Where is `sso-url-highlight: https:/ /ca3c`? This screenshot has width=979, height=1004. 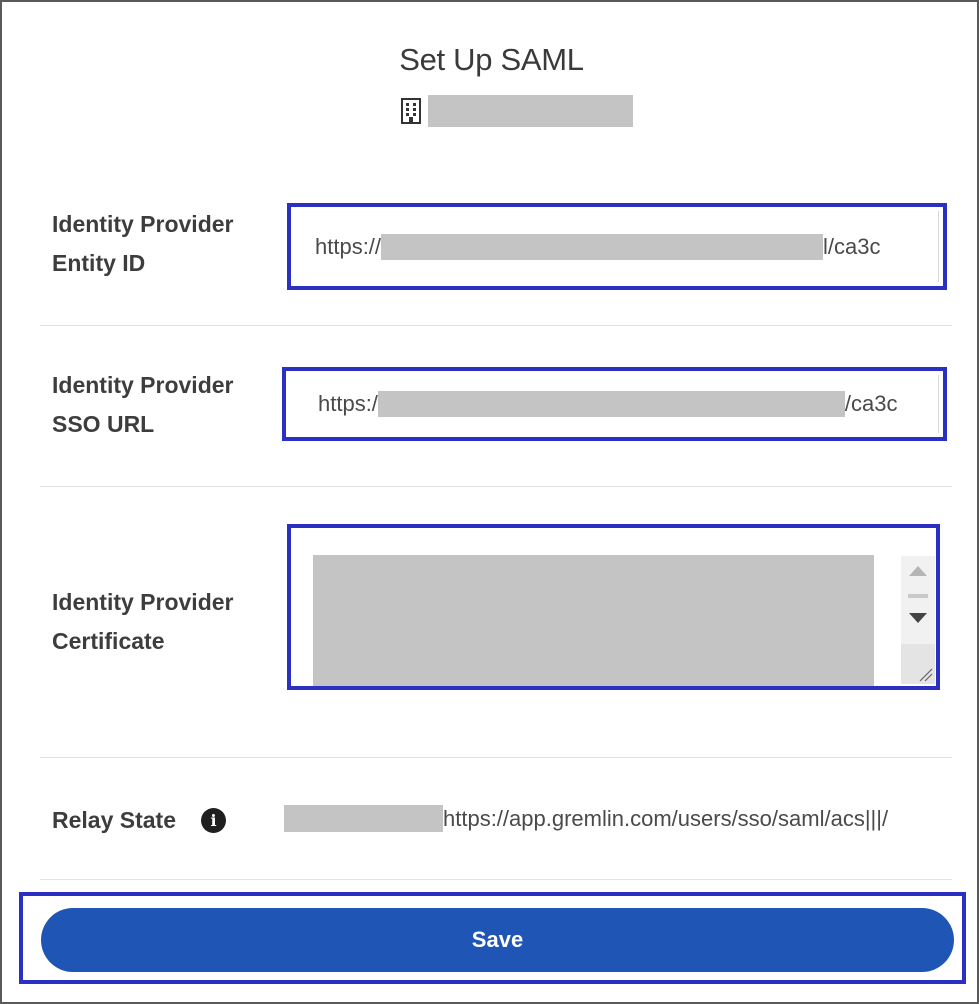
sso-url-highlight: https:/ /ca3c is located at coordinates (614, 404).